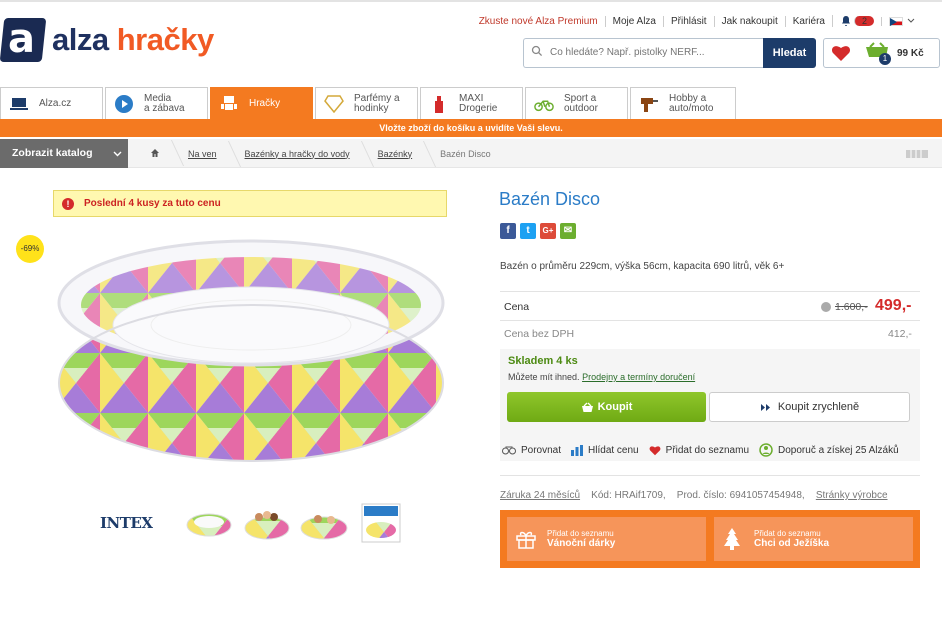 This screenshot has width=942, height=622. I want to click on tab-alza-cz: Alza.cz, so click(51, 103).